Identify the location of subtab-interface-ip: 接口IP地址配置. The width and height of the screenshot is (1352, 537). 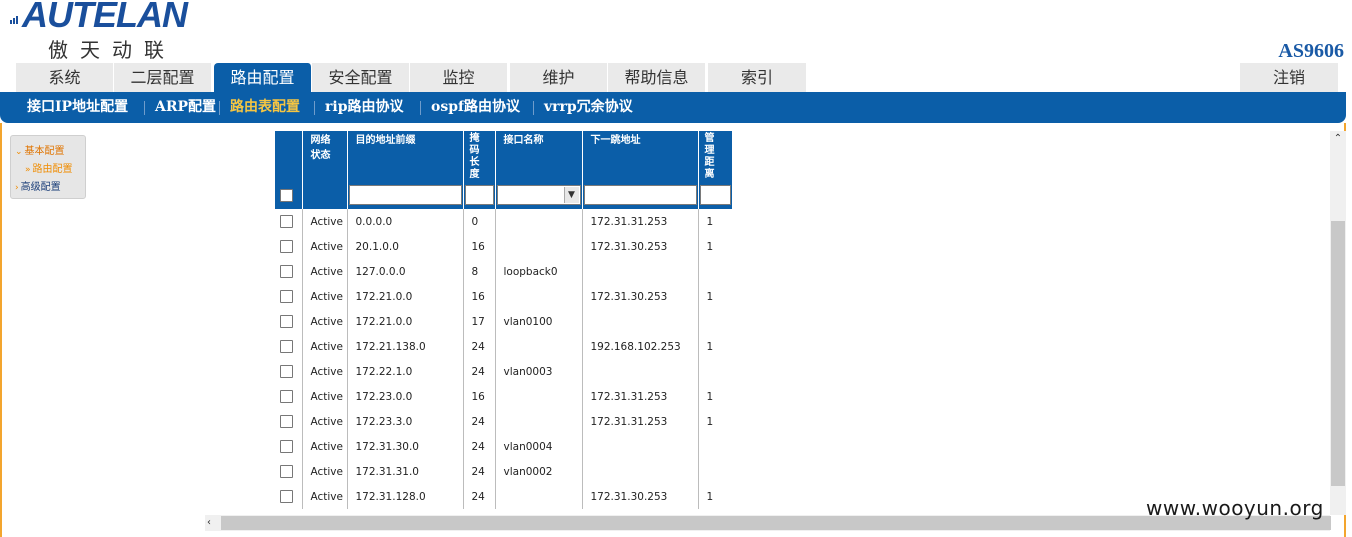
(77, 107).